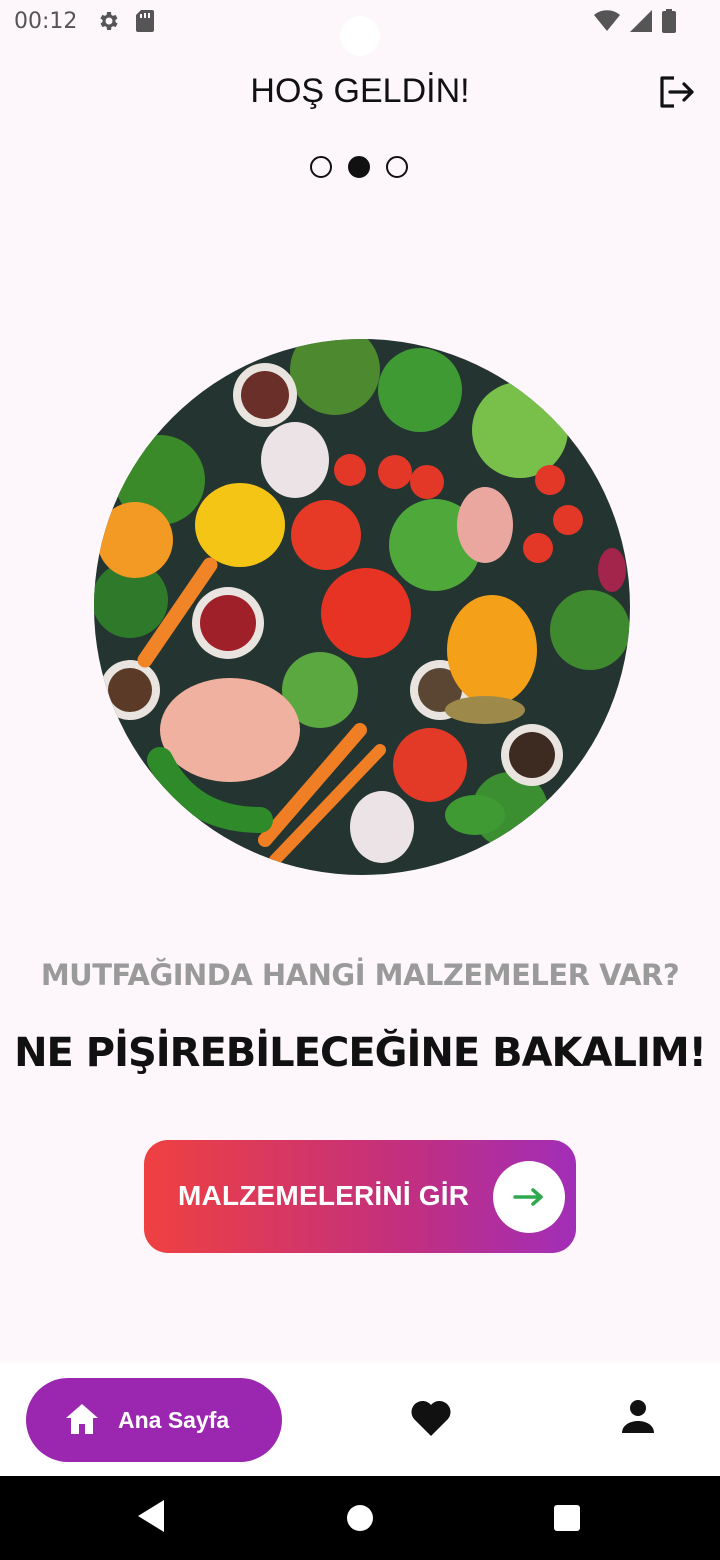 The width and height of the screenshot is (720, 1560). I want to click on status-right-icons, so click(635, 21).